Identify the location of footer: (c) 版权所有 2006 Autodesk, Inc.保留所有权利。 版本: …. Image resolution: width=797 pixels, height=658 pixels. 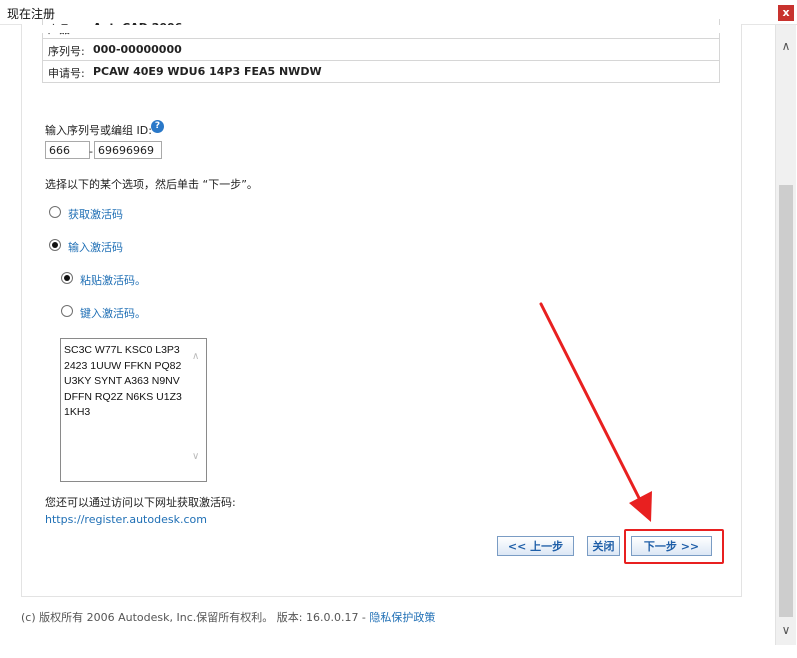
(228, 617).